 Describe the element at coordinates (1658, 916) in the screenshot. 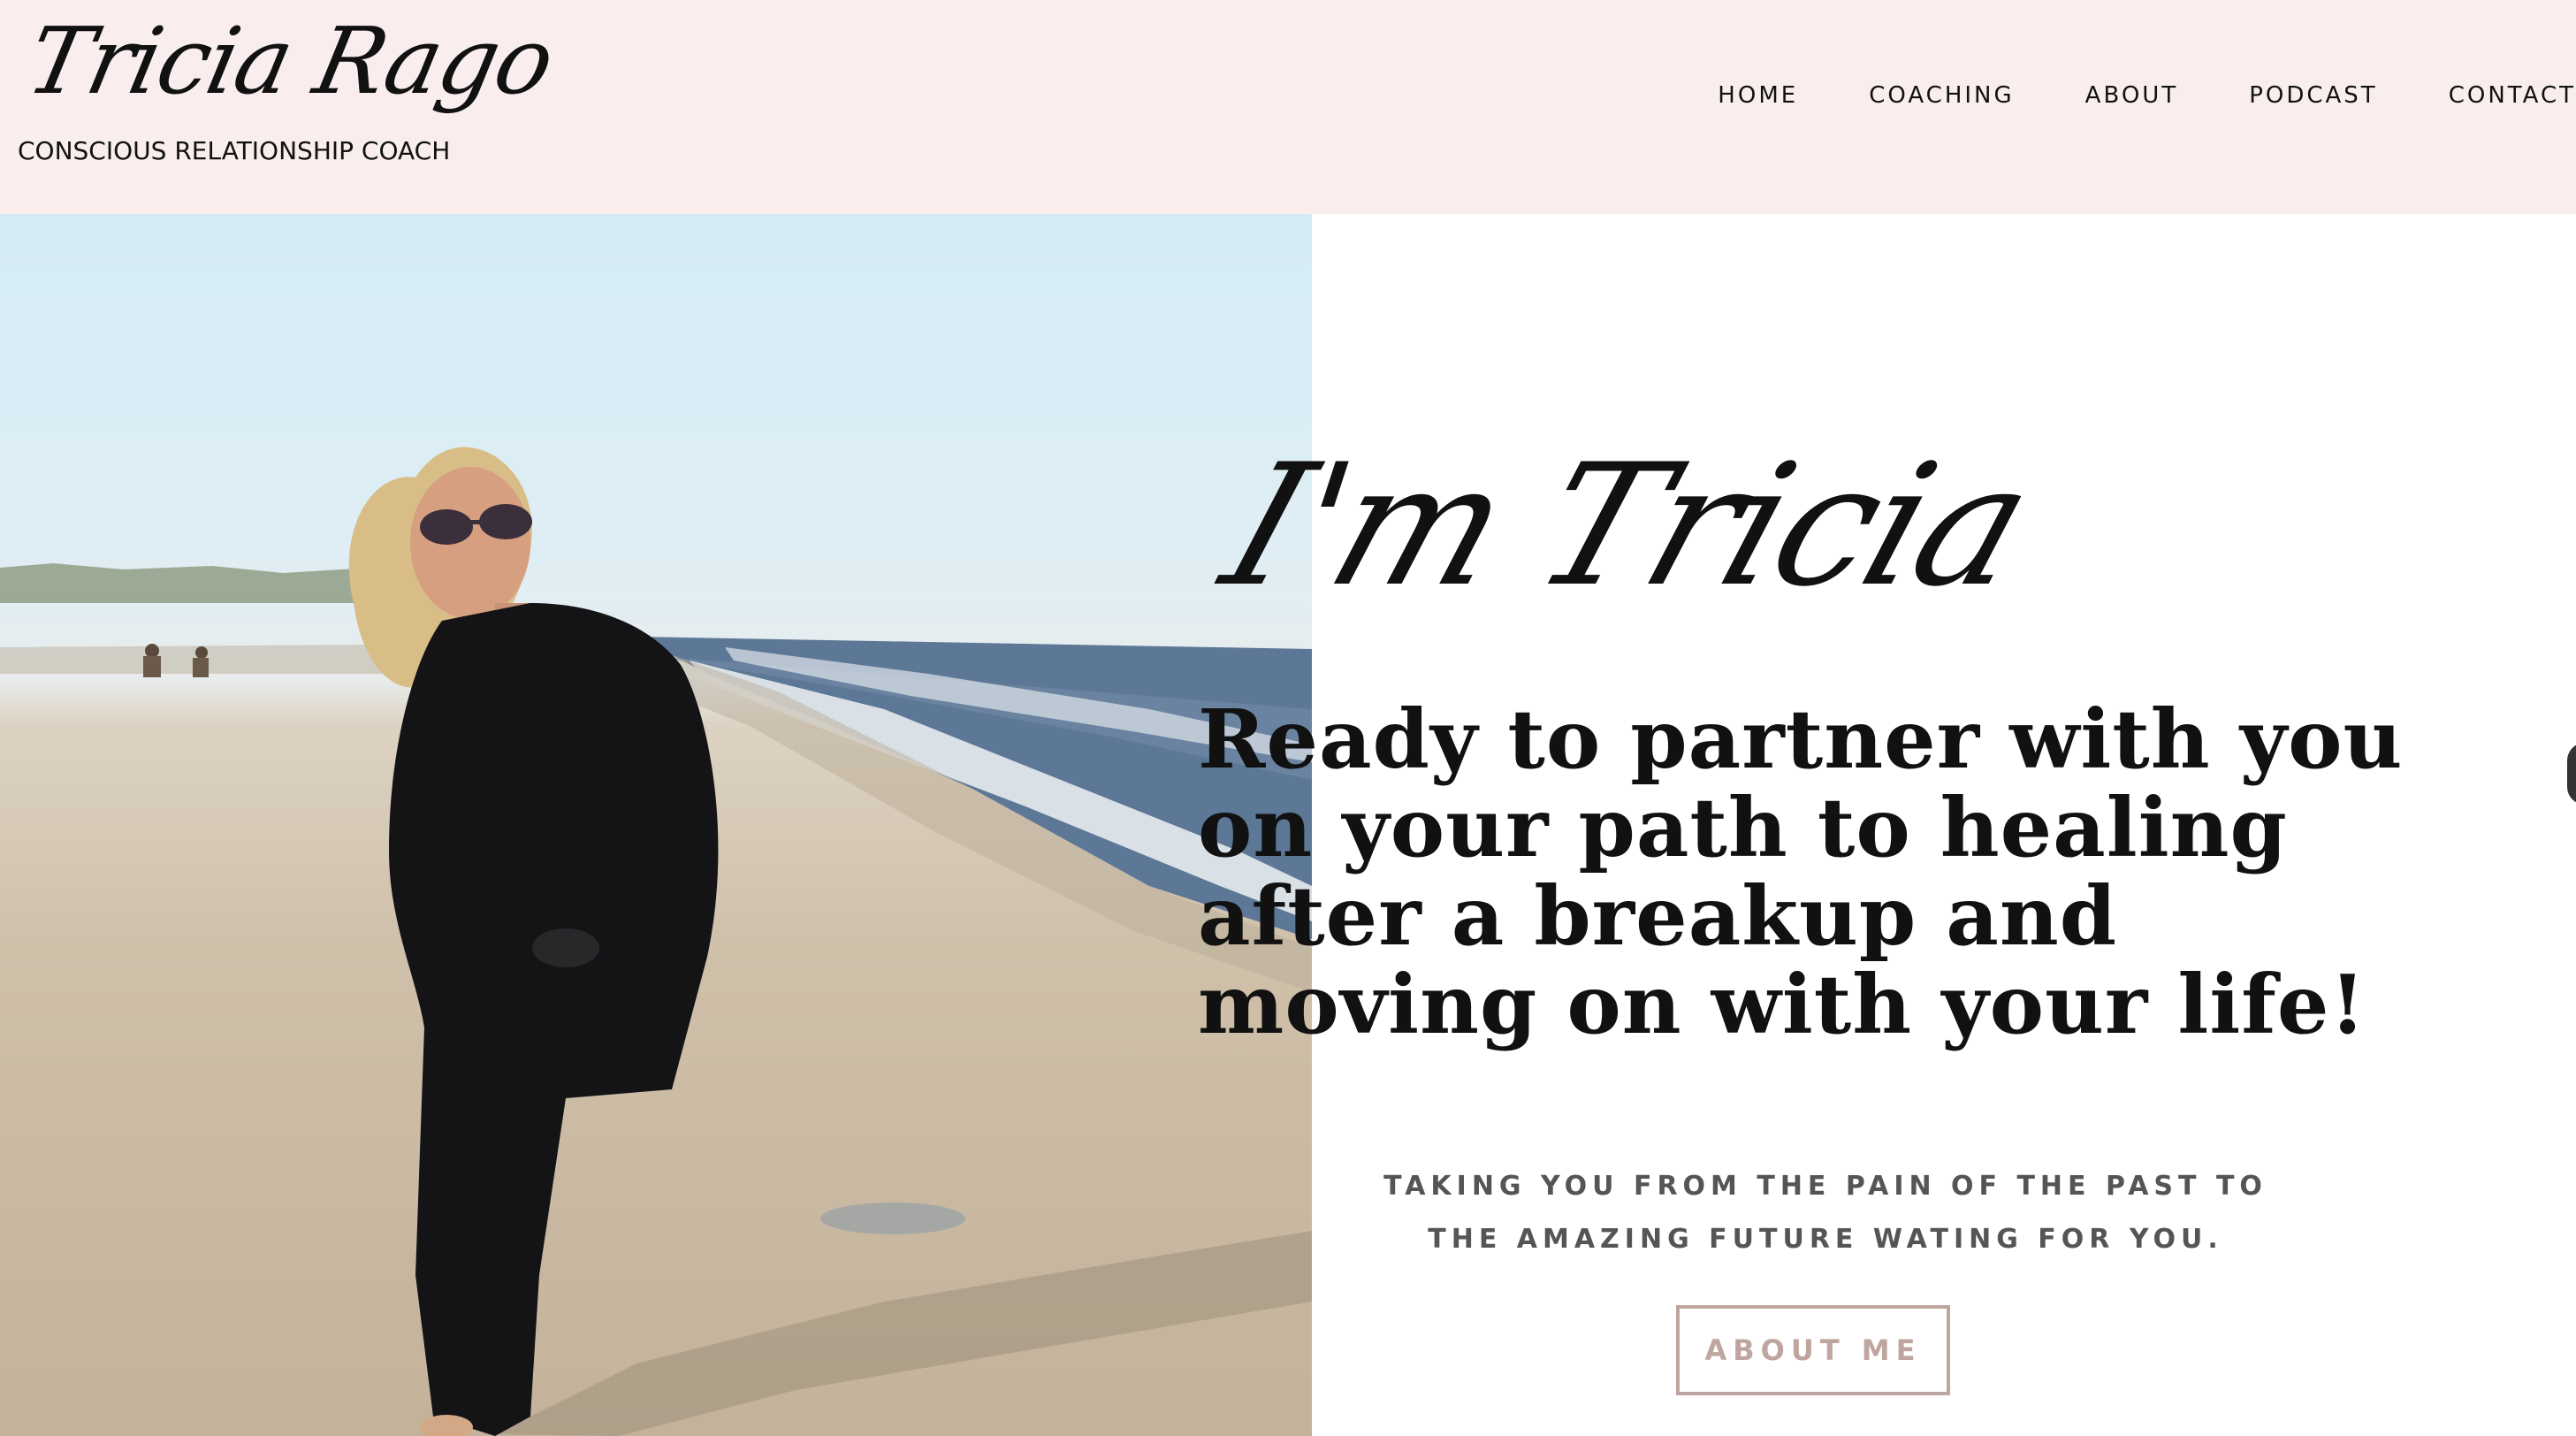

I see `headline-line: after a breakup and` at that location.